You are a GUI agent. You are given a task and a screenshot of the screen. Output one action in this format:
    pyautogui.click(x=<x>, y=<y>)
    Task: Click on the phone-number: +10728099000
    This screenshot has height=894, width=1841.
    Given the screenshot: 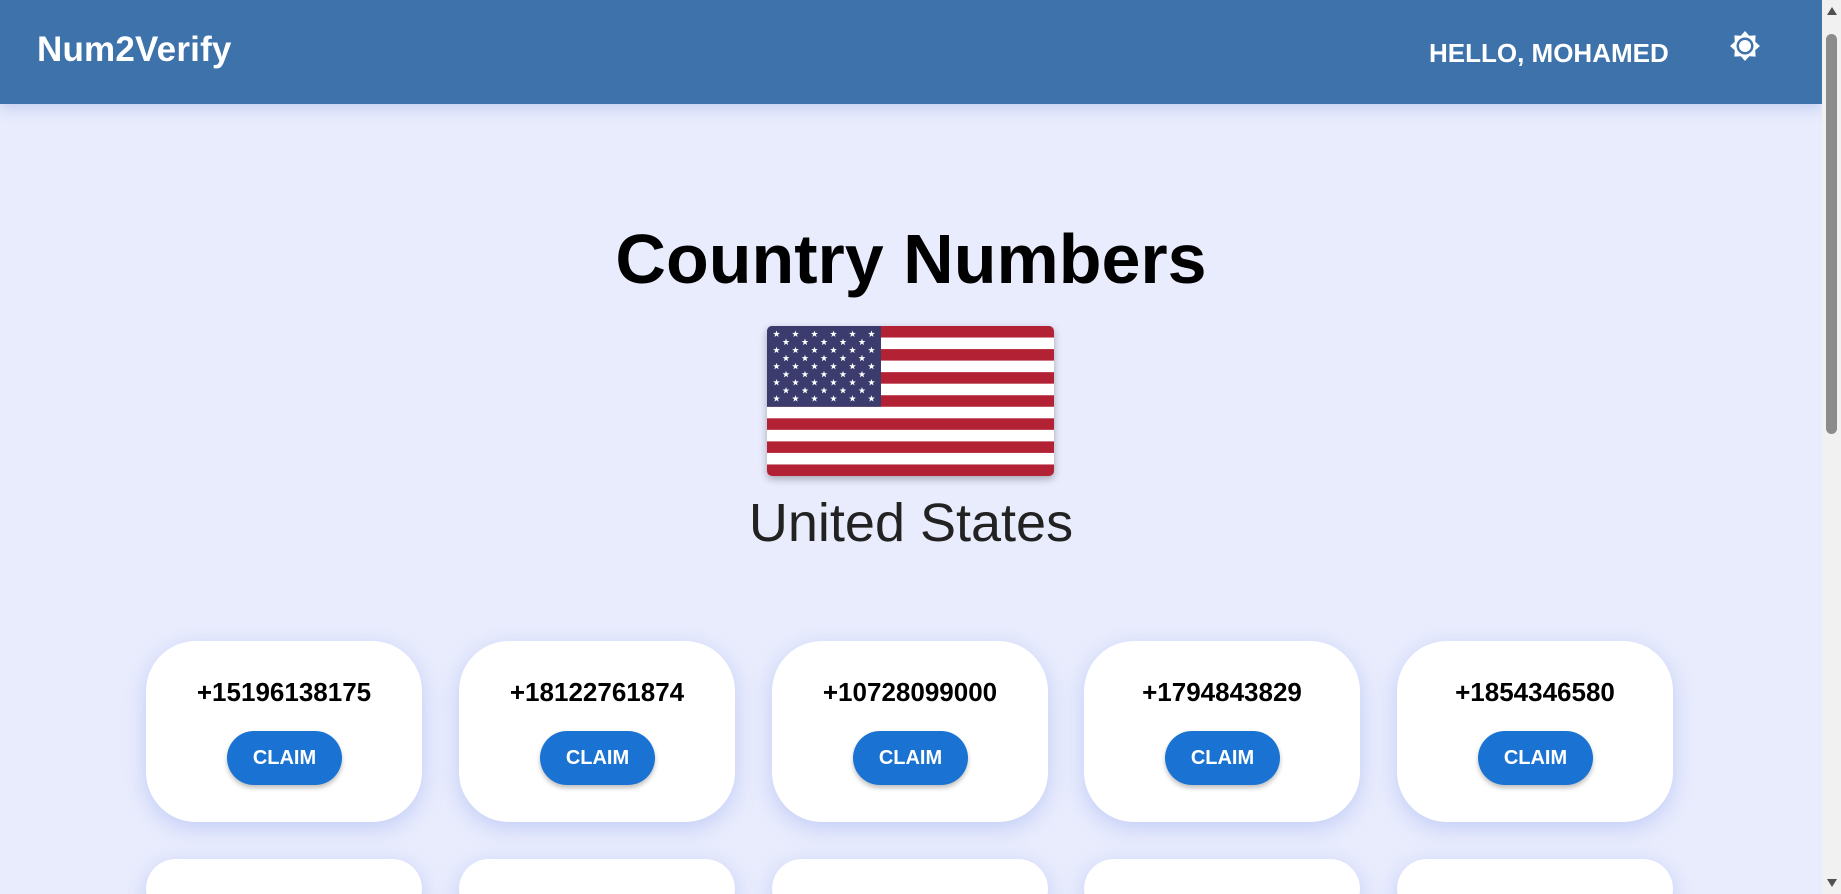 What is the action you would take?
    pyautogui.click(x=910, y=692)
    